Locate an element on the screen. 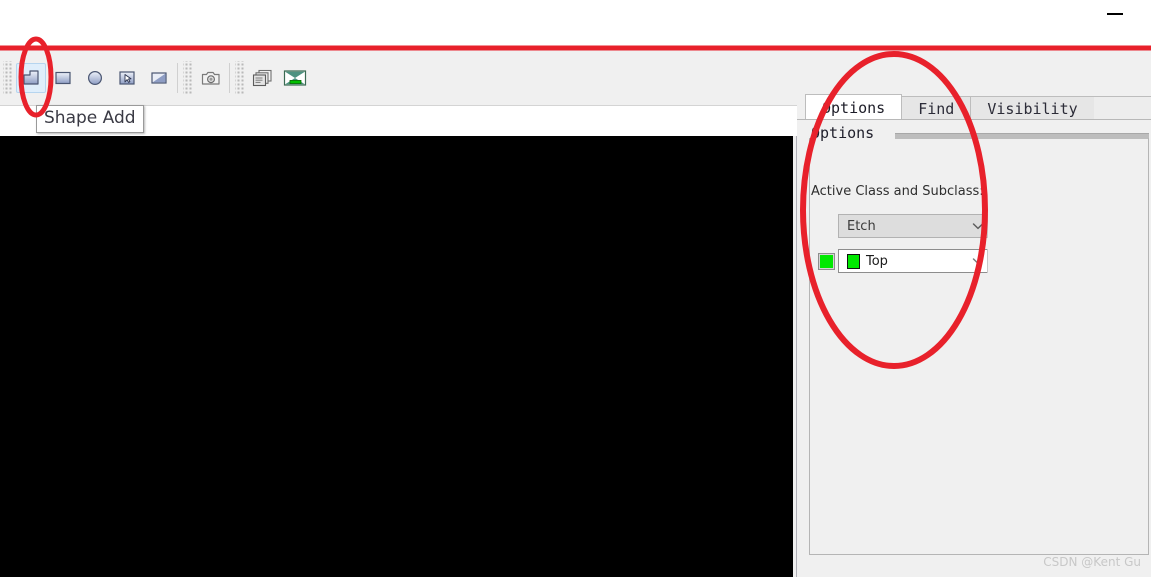 Image resolution: width=1151 pixels, height=577 pixels. tab-visibility-label: Visibility is located at coordinates (1032, 108).